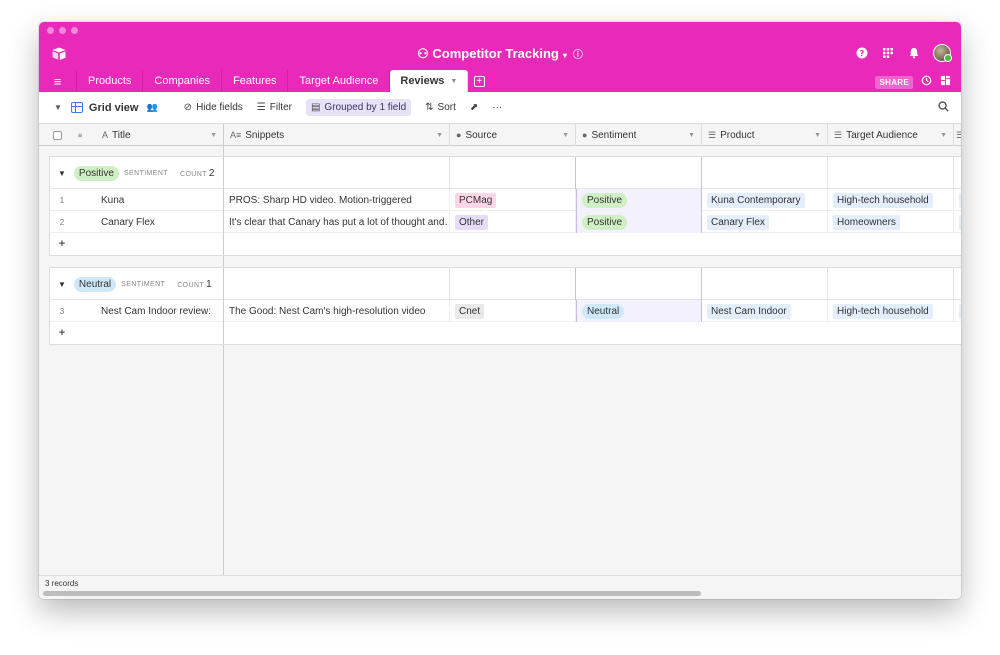  I want to click on share-view-button: ⬈, so click(474, 107).